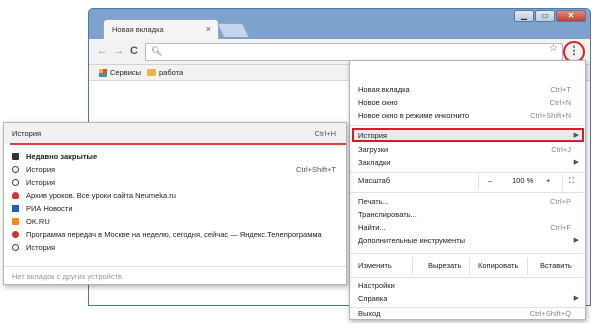 The width and height of the screenshot is (600, 323). What do you see at coordinates (175, 276) in the screenshot?
I see `no-devices-note: Нет вкладок с других устройств` at bounding box center [175, 276].